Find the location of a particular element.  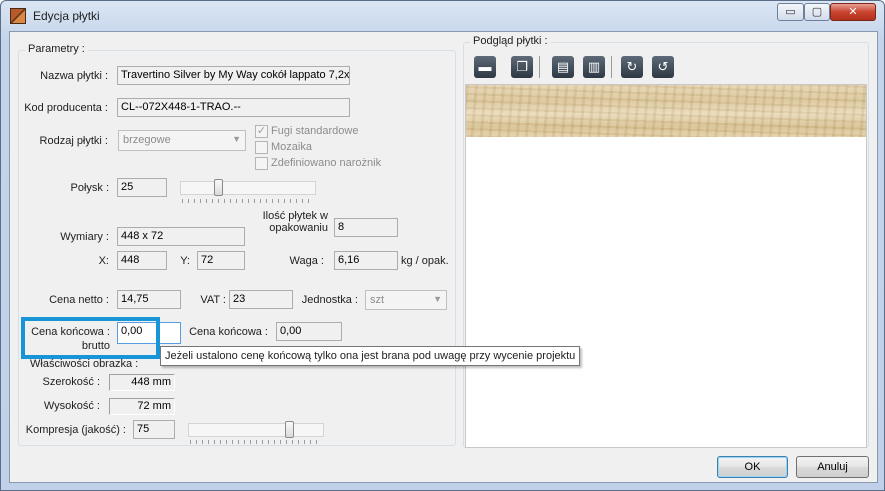

gloss-label: Połysk : is located at coordinates (89, 188).